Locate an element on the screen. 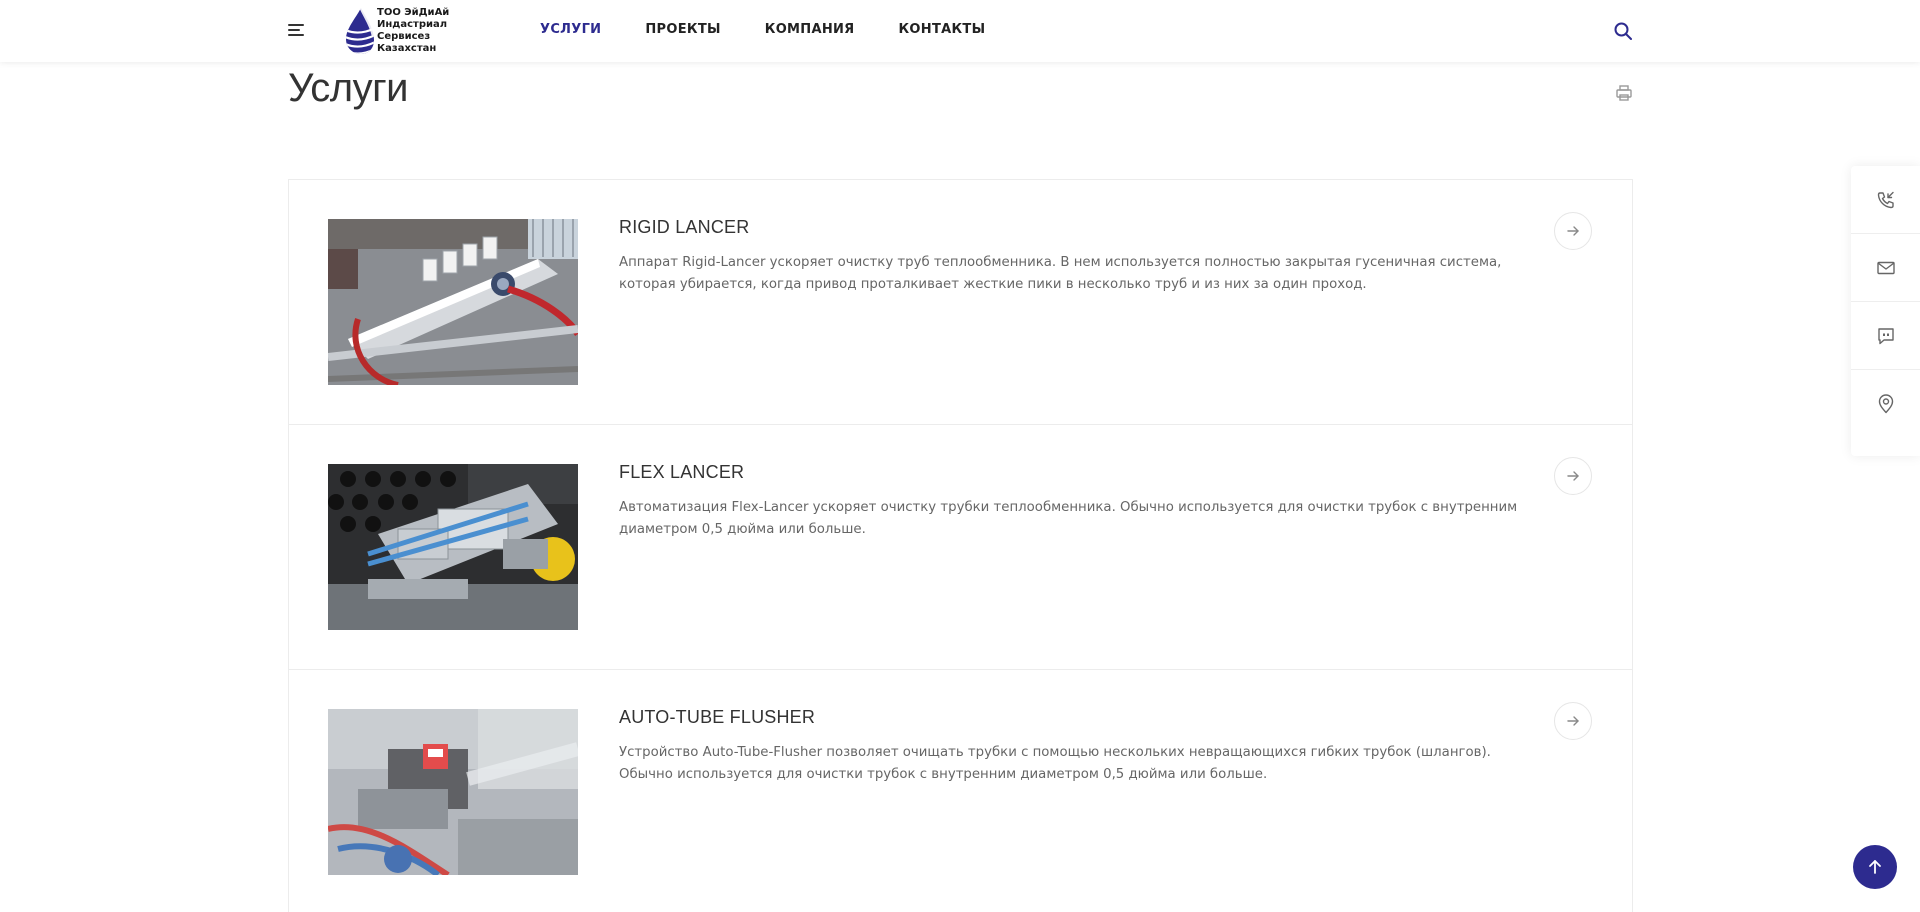 This screenshot has width=1920, height=912. service-image-flex-lancer is located at coordinates (453, 547).